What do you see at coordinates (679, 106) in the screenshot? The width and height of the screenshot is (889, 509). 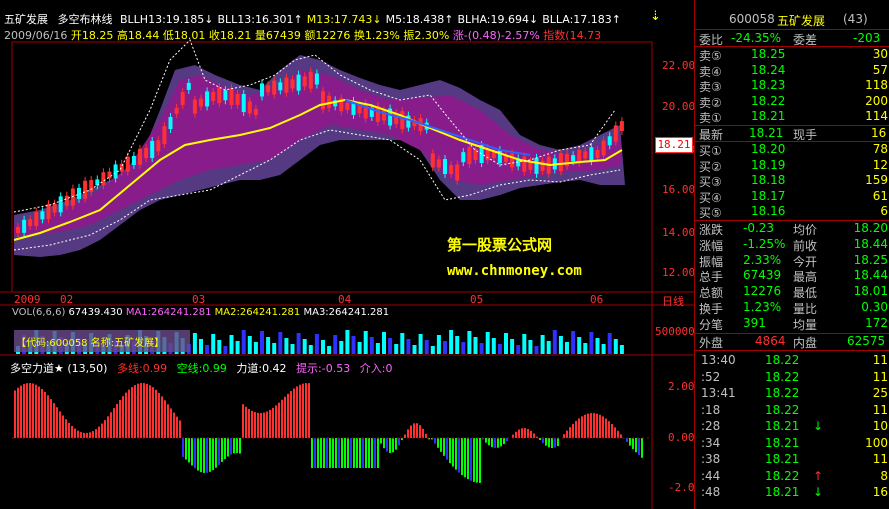 I see `price-axis-tick: 20.00` at bounding box center [679, 106].